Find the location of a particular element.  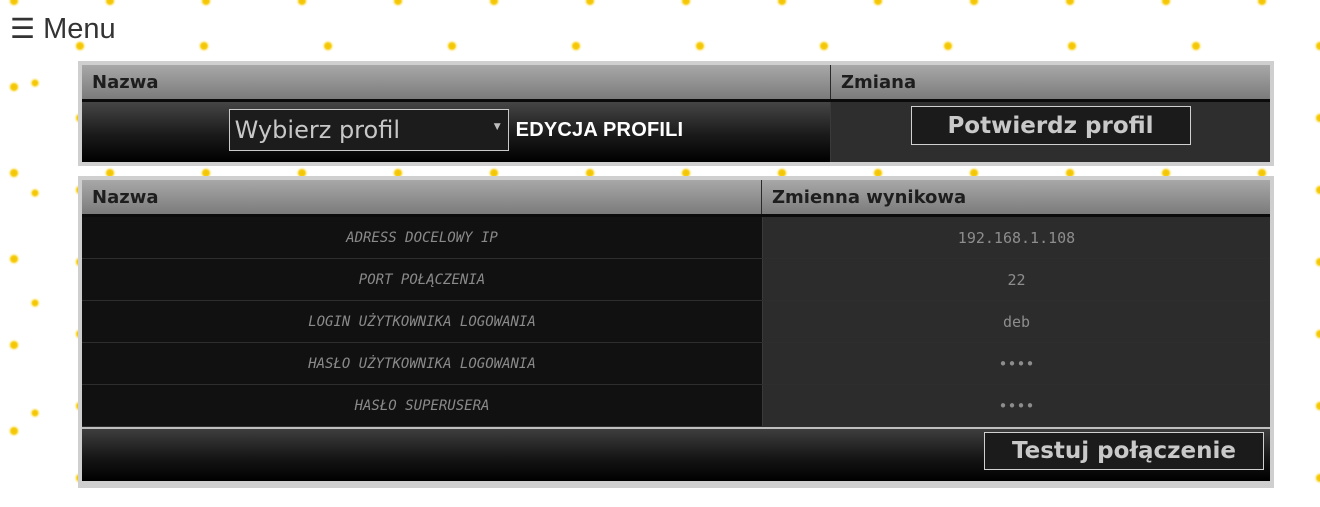

menu-label: Menu is located at coordinates (79, 28).